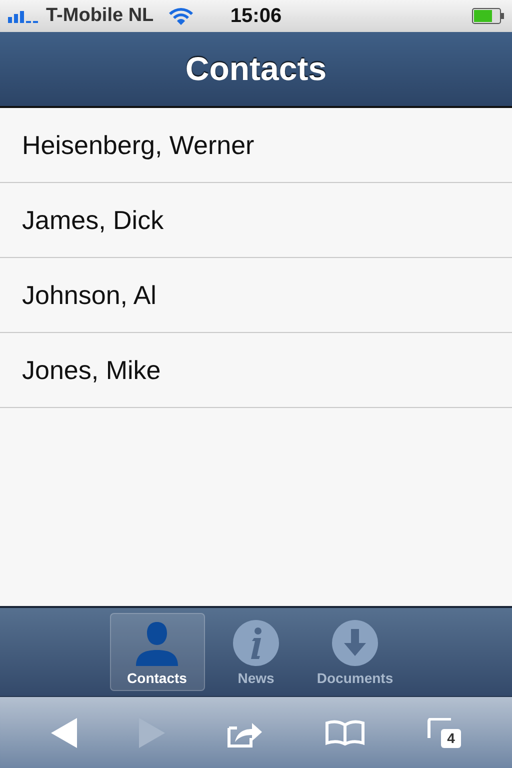  I want to click on tab-item: Documents, so click(355, 652).